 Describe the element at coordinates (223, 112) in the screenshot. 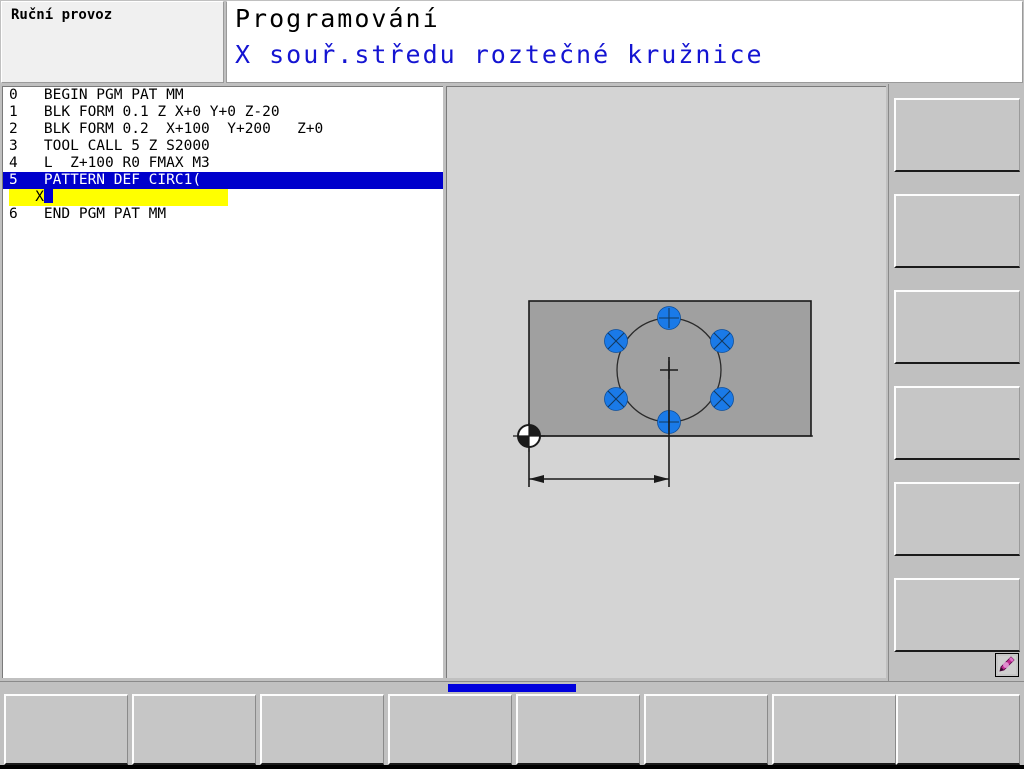

I see `program-line: 1 BLK FORM 0.1 Z X+0 Y+0 Z-20` at that location.